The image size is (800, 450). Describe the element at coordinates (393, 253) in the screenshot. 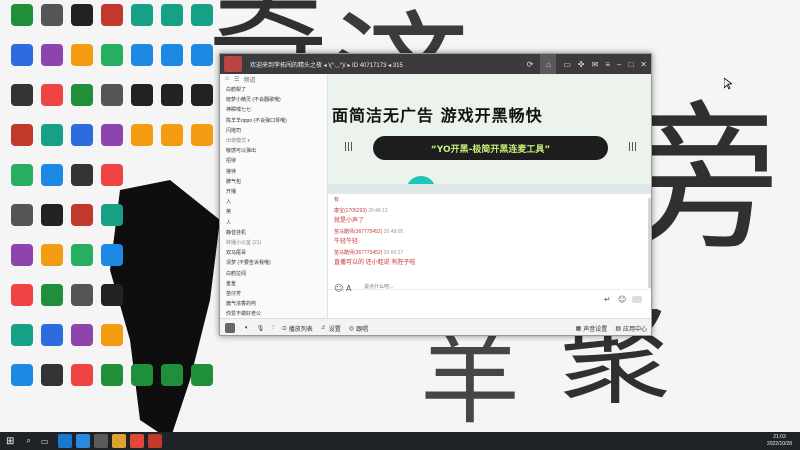

I see `chat-timestamp: 20:50:27` at that location.